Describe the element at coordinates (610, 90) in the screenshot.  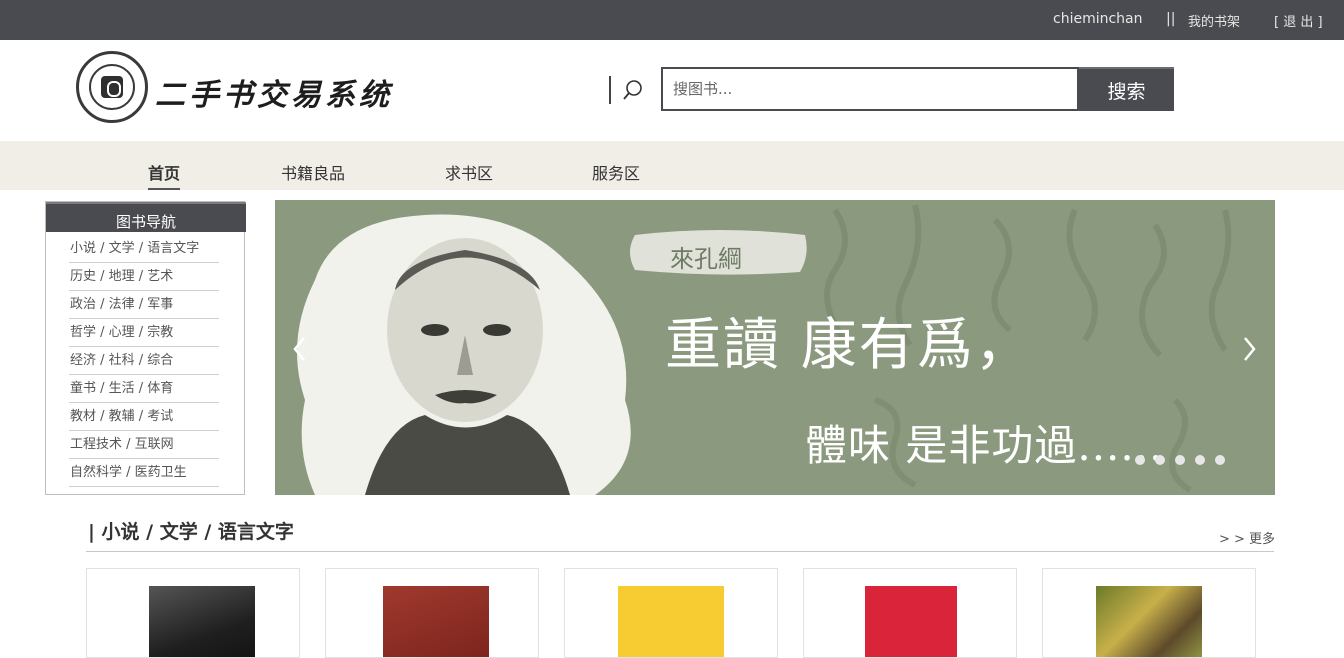
I see `search-divider` at that location.